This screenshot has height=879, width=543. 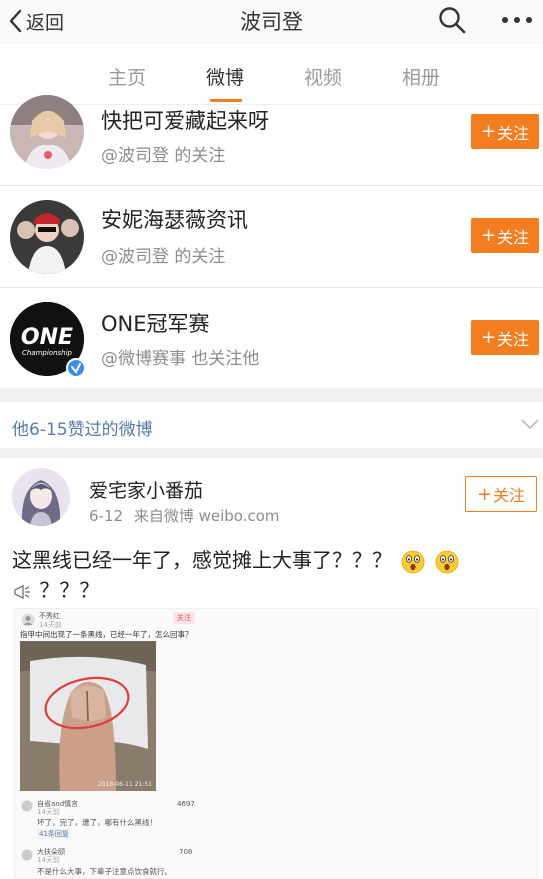 I want to click on tab-weibo: 微博, so click(x=225, y=76).